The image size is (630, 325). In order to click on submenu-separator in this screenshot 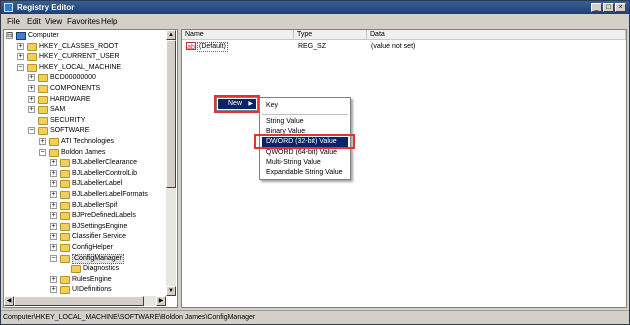, I will do `click(305, 114)`.